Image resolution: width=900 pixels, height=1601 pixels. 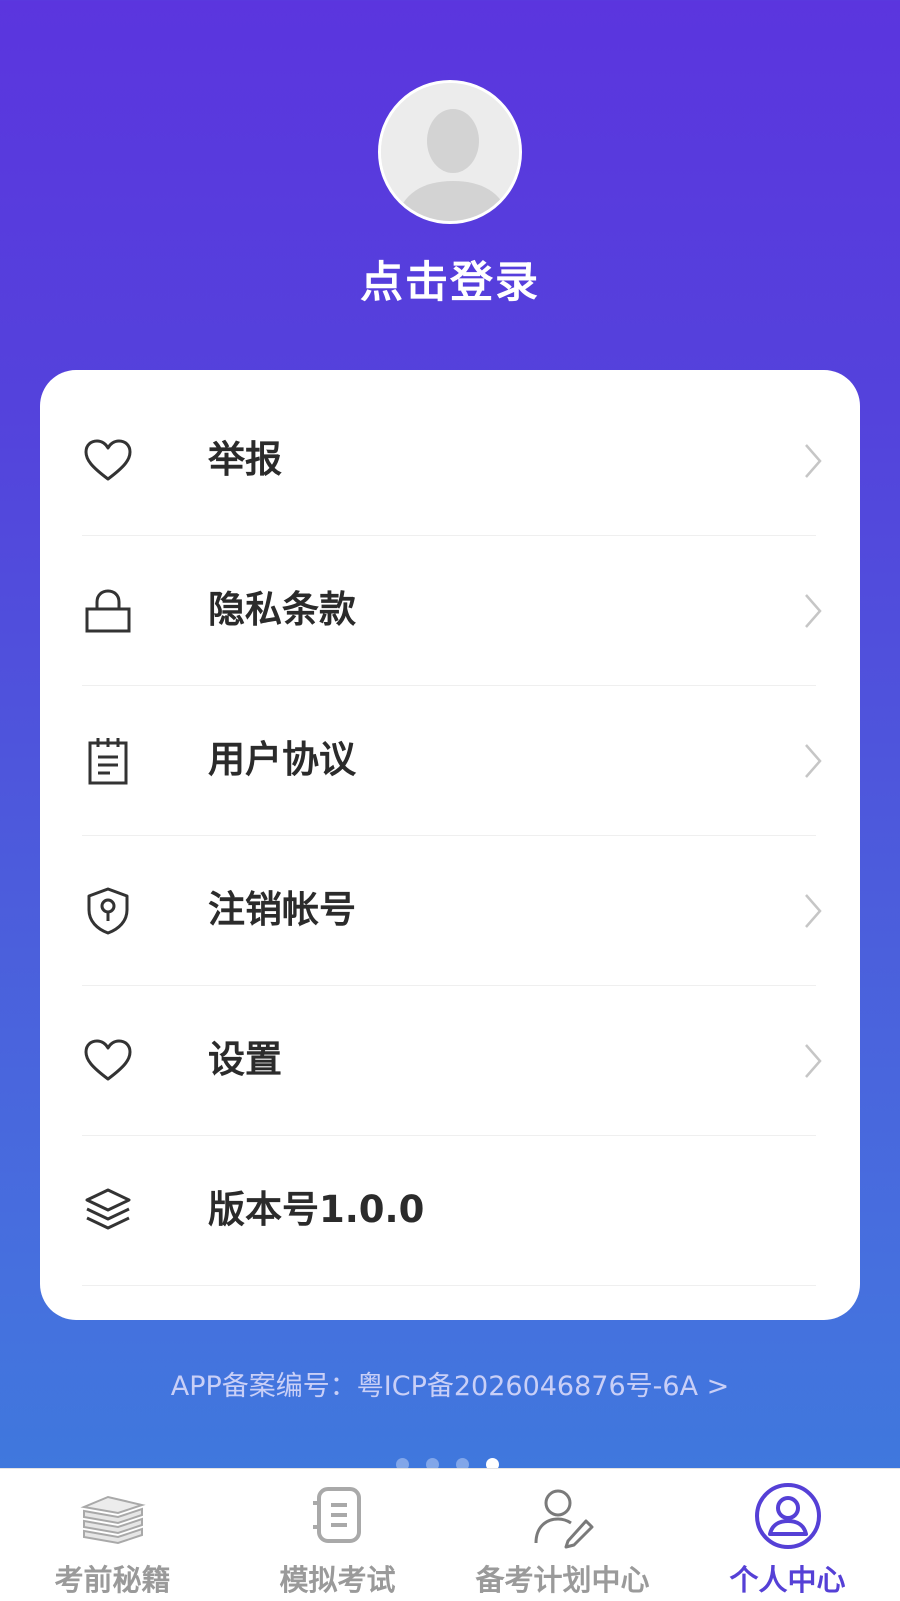 What do you see at coordinates (337, 1580) in the screenshot?
I see `tab-label: 模拟考试` at bounding box center [337, 1580].